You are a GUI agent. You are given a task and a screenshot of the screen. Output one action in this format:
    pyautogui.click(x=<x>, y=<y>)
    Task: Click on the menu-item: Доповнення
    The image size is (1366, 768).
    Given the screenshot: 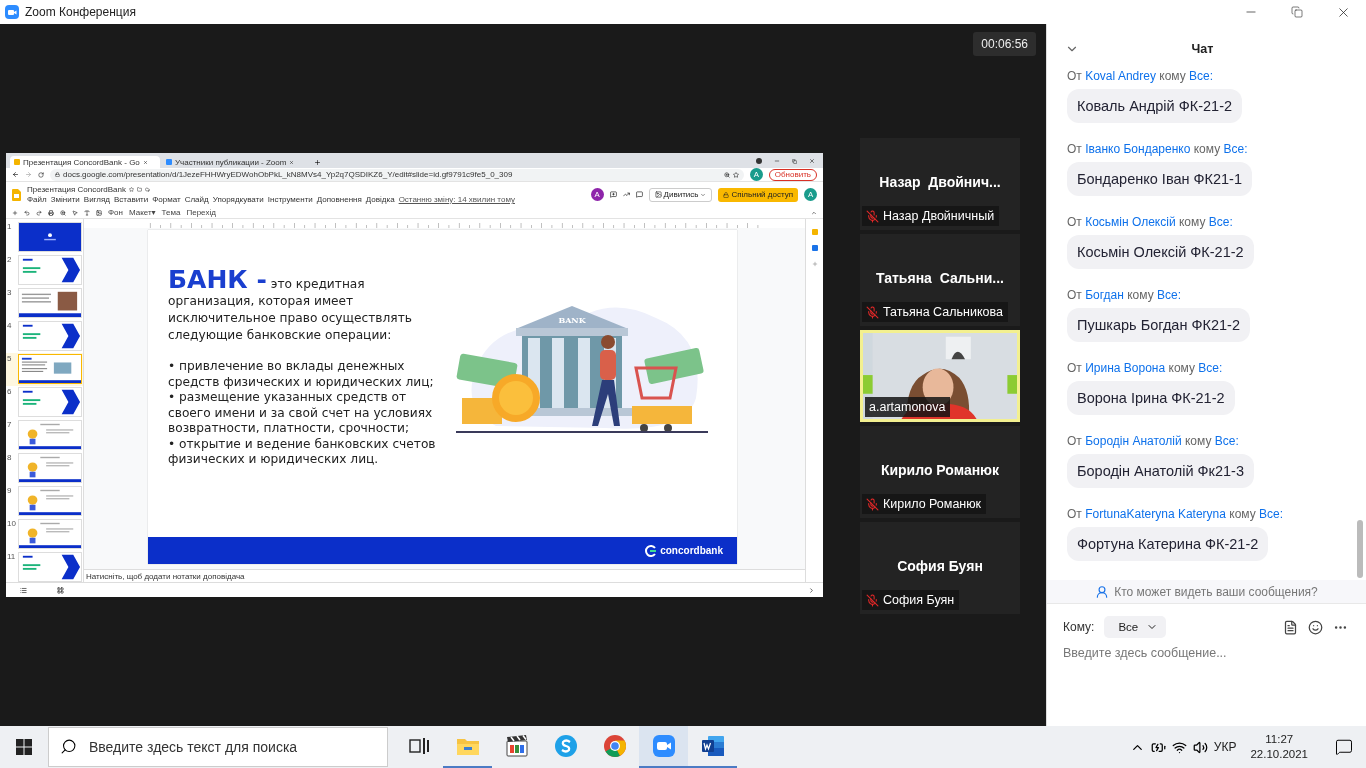 What is the action you would take?
    pyautogui.click(x=339, y=199)
    